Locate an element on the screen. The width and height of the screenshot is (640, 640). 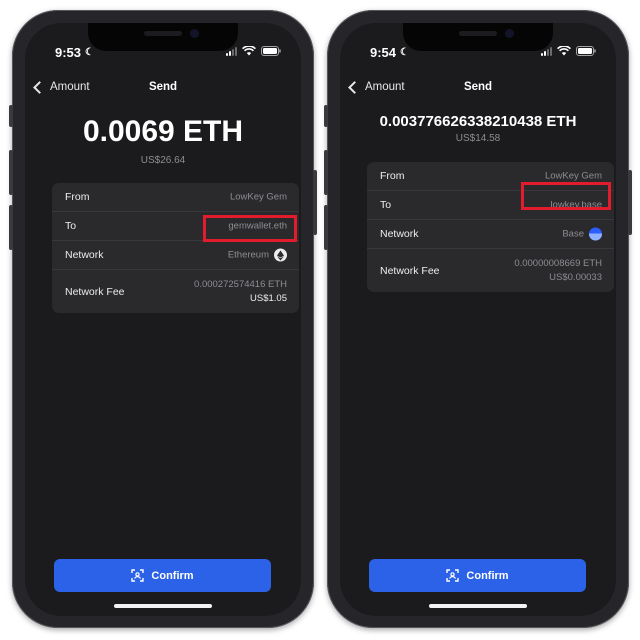
status-time: 9:53 ☾ is located at coordinates (74, 52).